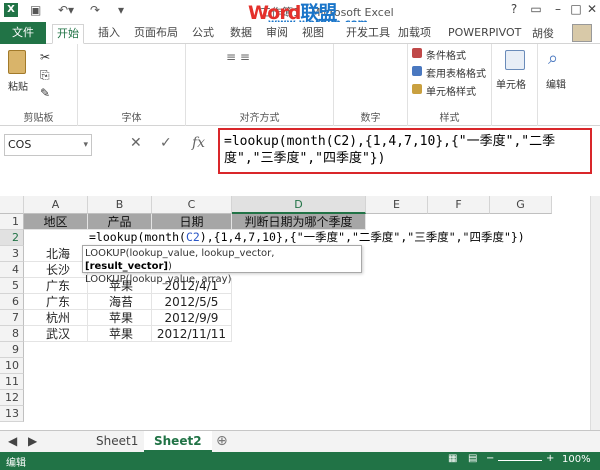 This screenshot has width=600, height=470. What do you see at coordinates (241, 34) in the screenshot?
I see `tab-data: 数据` at bounding box center [241, 34].